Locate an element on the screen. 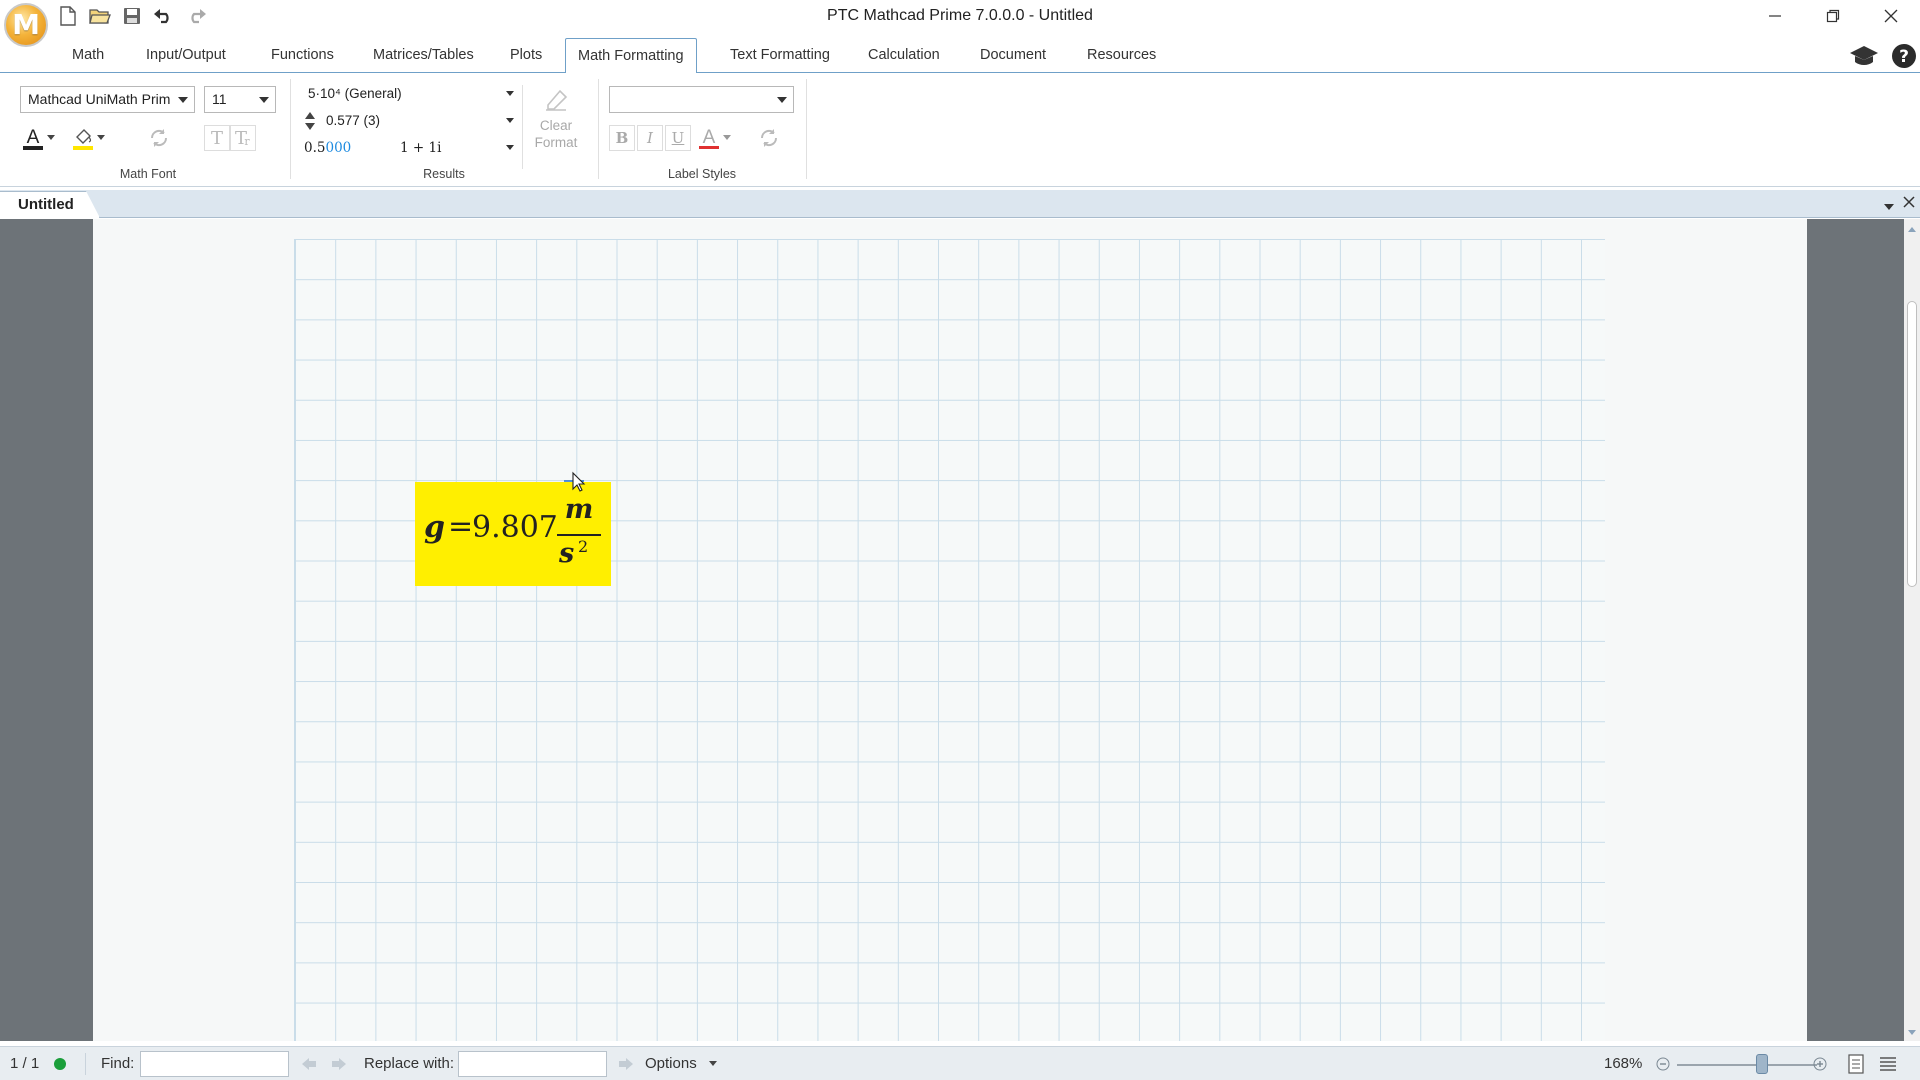 The width and height of the screenshot is (1920, 1080). font-name-select: Mathcad UniMath Prim is located at coordinates (107, 99).